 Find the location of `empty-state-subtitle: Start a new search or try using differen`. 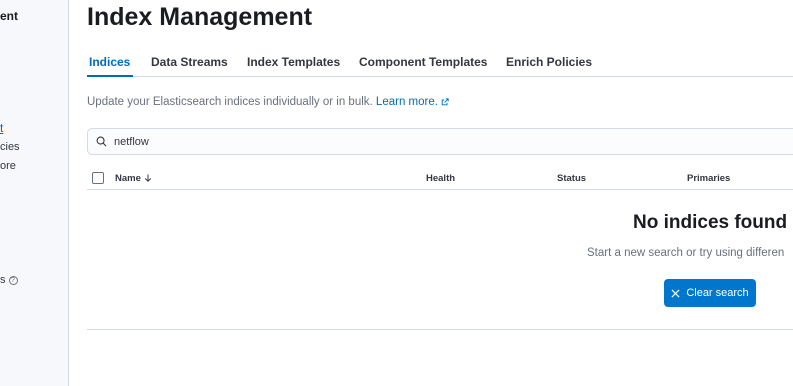

empty-state-subtitle: Start a new search or try using differen is located at coordinates (686, 253).